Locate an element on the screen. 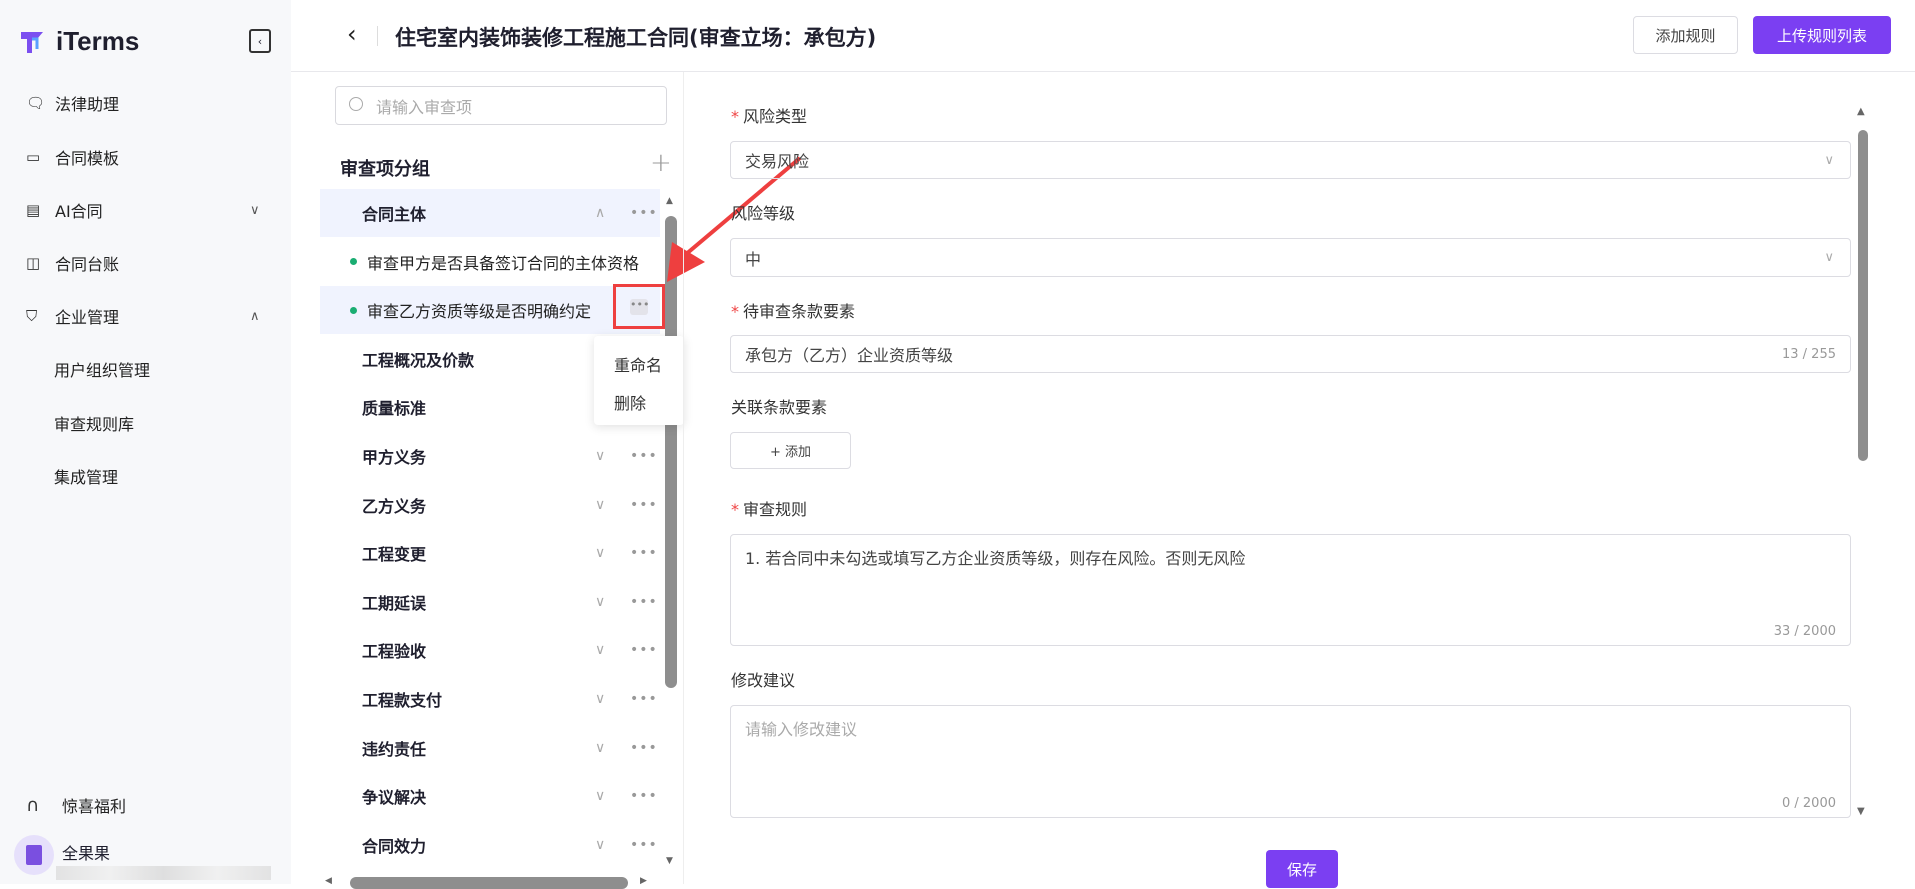  scrollbar-thumb is located at coordinates (1863, 295).